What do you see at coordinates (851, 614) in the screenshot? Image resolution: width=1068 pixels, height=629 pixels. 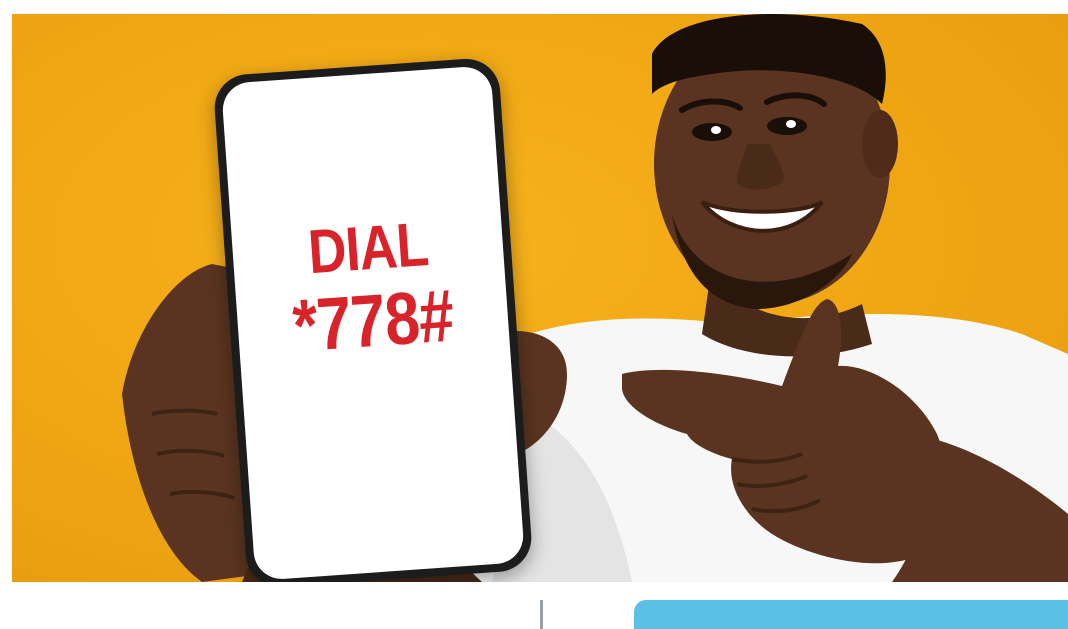 I see `blue-tab` at bounding box center [851, 614].